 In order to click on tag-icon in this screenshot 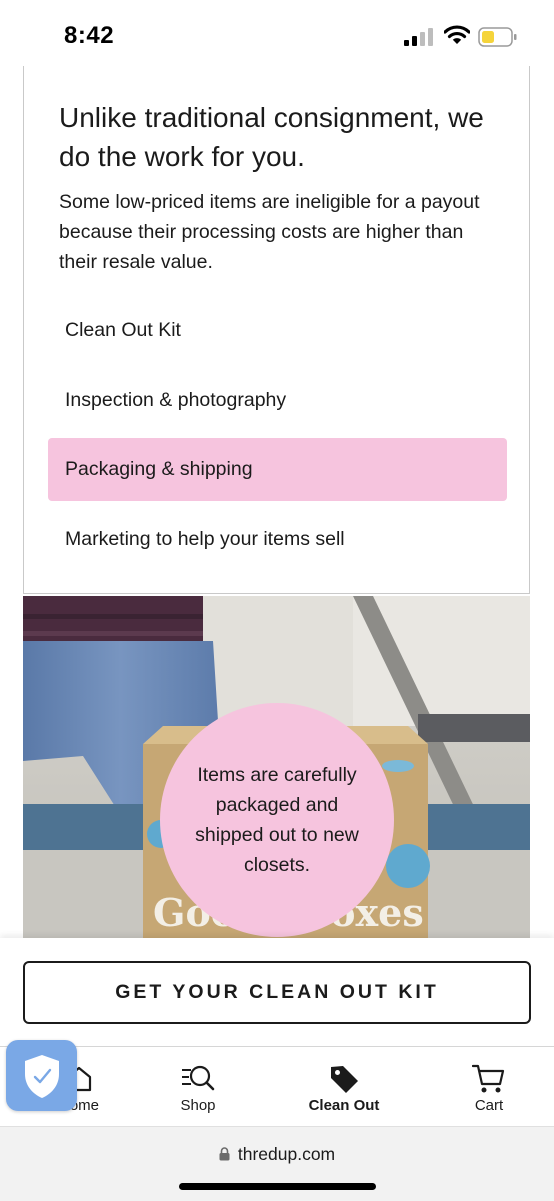, I will do `click(344, 1079)`.